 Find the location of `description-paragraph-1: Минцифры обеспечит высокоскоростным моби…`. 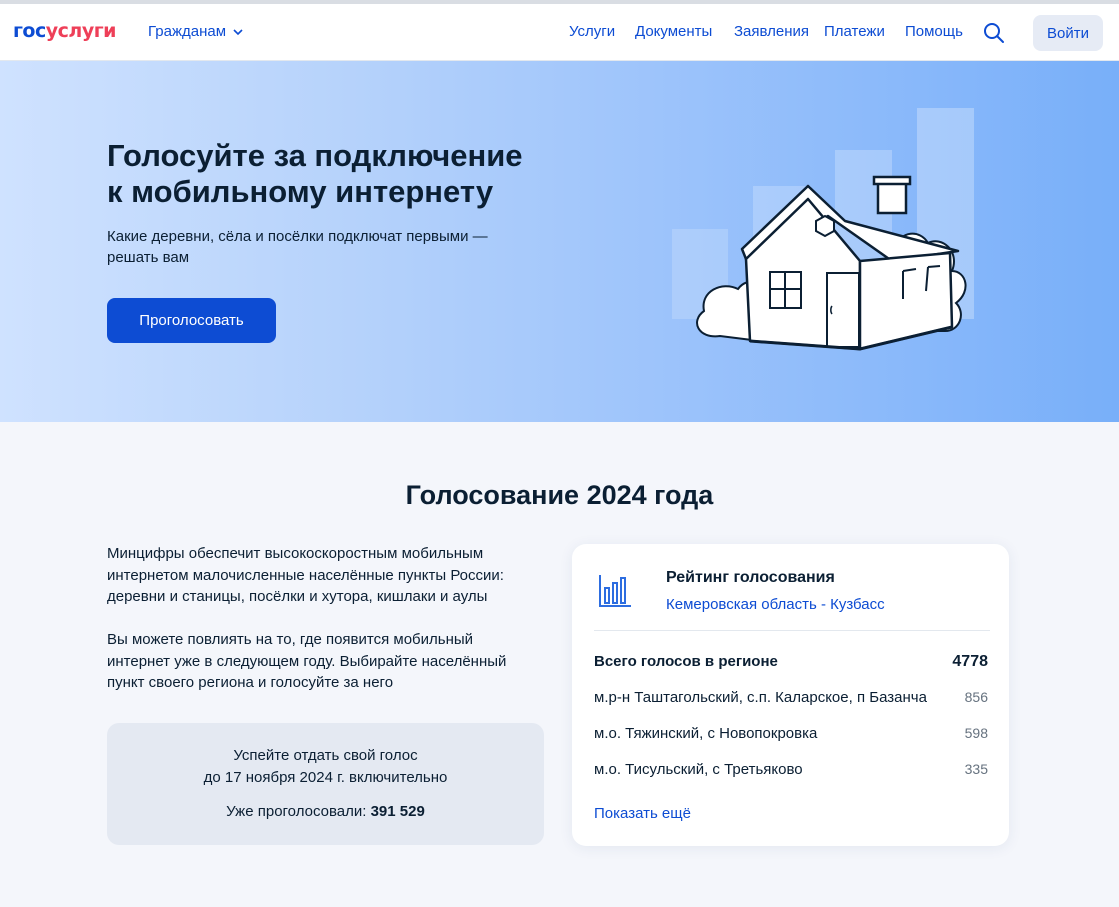

description-paragraph-1: Минцифры обеспечит высокоскоростным моби… is located at coordinates (329, 575).